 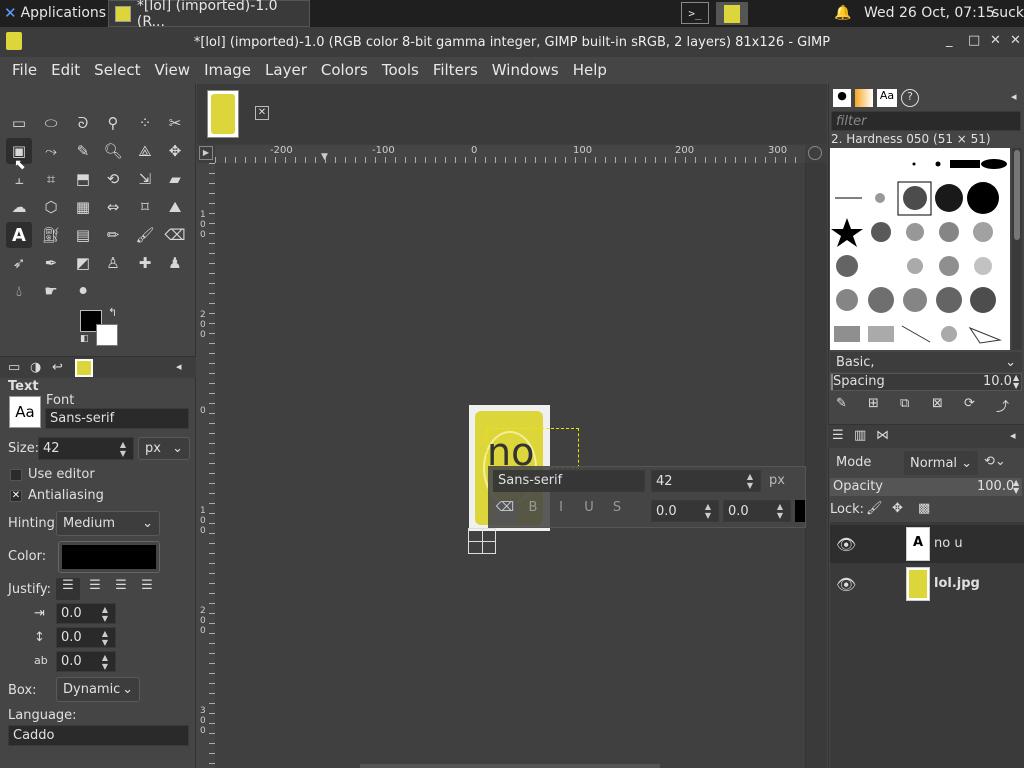 I want to click on measure-icon: ⟁, so click(x=145, y=151).